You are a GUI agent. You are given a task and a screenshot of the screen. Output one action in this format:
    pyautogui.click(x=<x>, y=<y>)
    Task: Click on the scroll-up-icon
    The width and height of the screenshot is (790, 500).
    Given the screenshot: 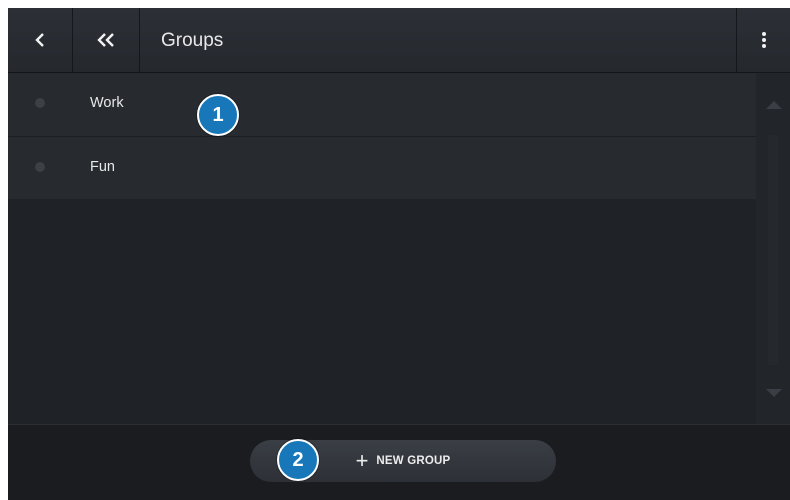 What is the action you would take?
    pyautogui.click(x=774, y=105)
    